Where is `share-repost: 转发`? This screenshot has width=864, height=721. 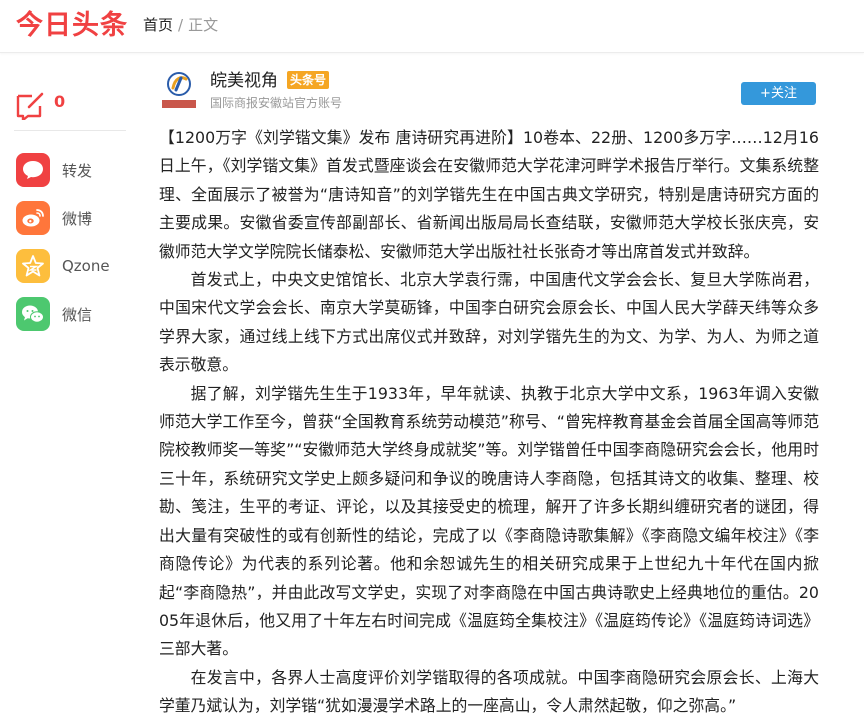
share-repost: 转发 is located at coordinates (70, 170).